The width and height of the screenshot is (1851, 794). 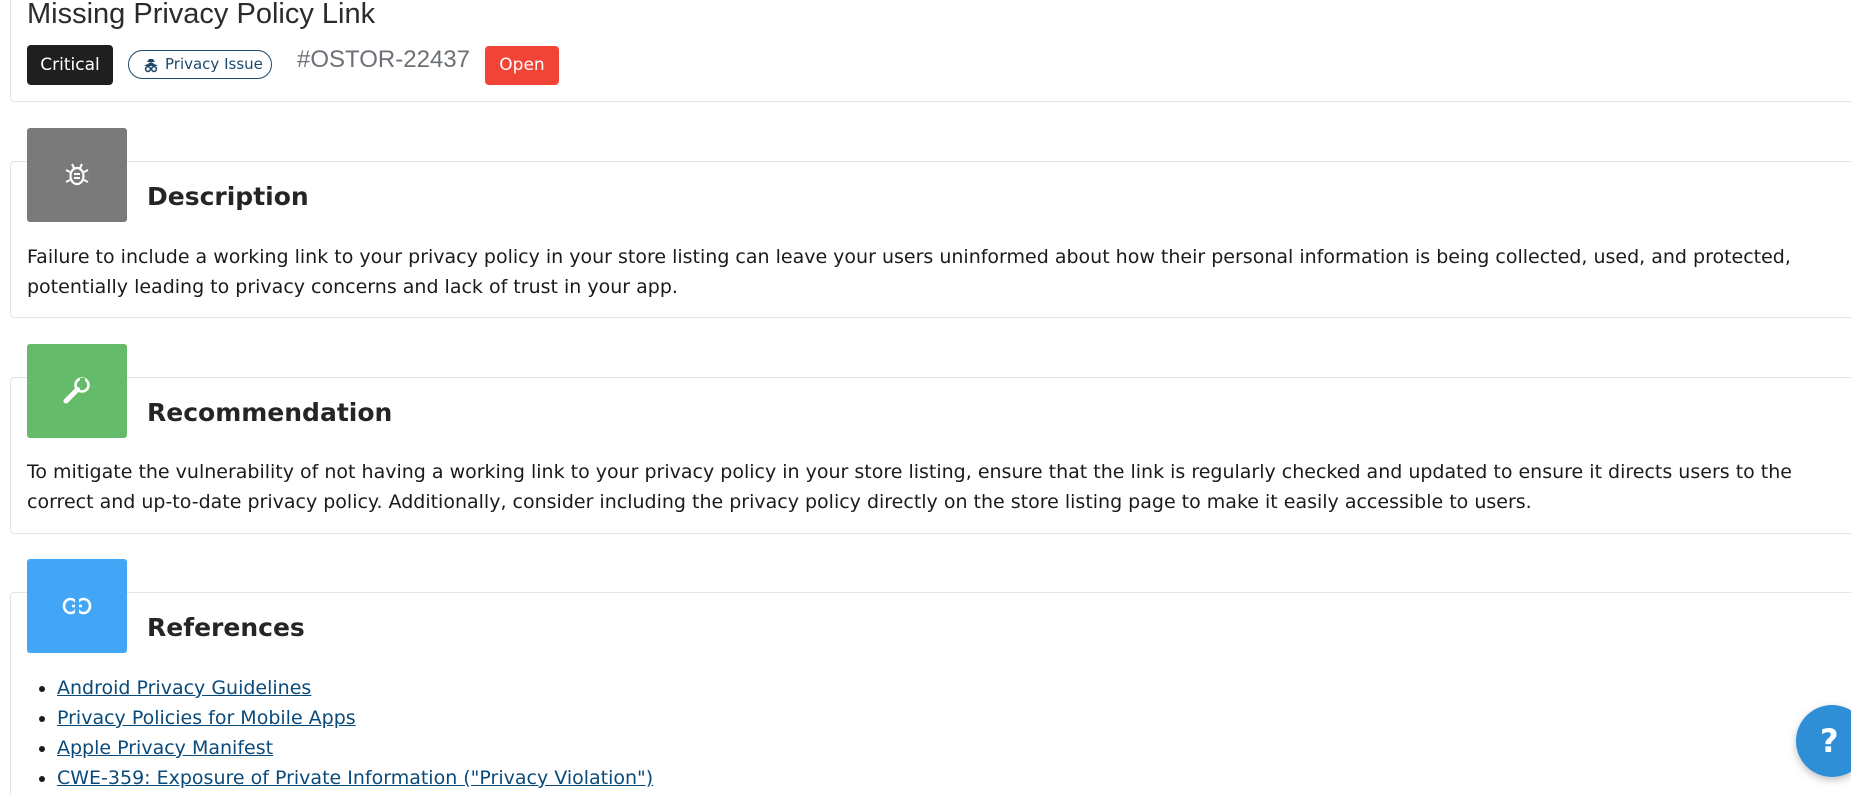 What do you see at coordinates (214, 64) in the screenshot?
I see `category-label: Privacy Issue` at bounding box center [214, 64].